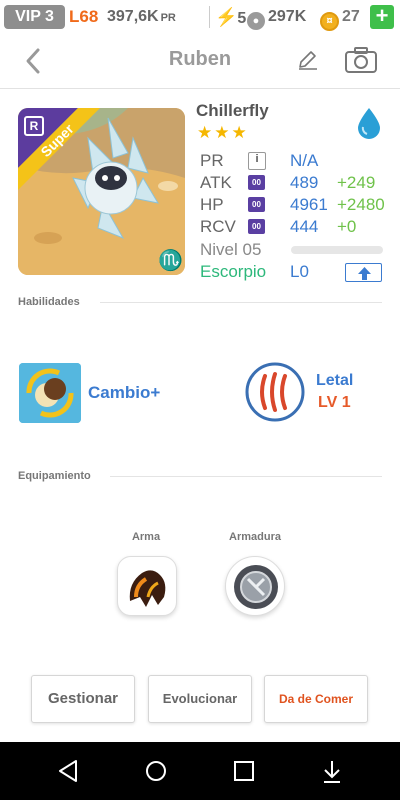 This screenshot has height=800, width=400. I want to click on stat-row-rcv: RCV 00 444 +0, so click(295, 227).